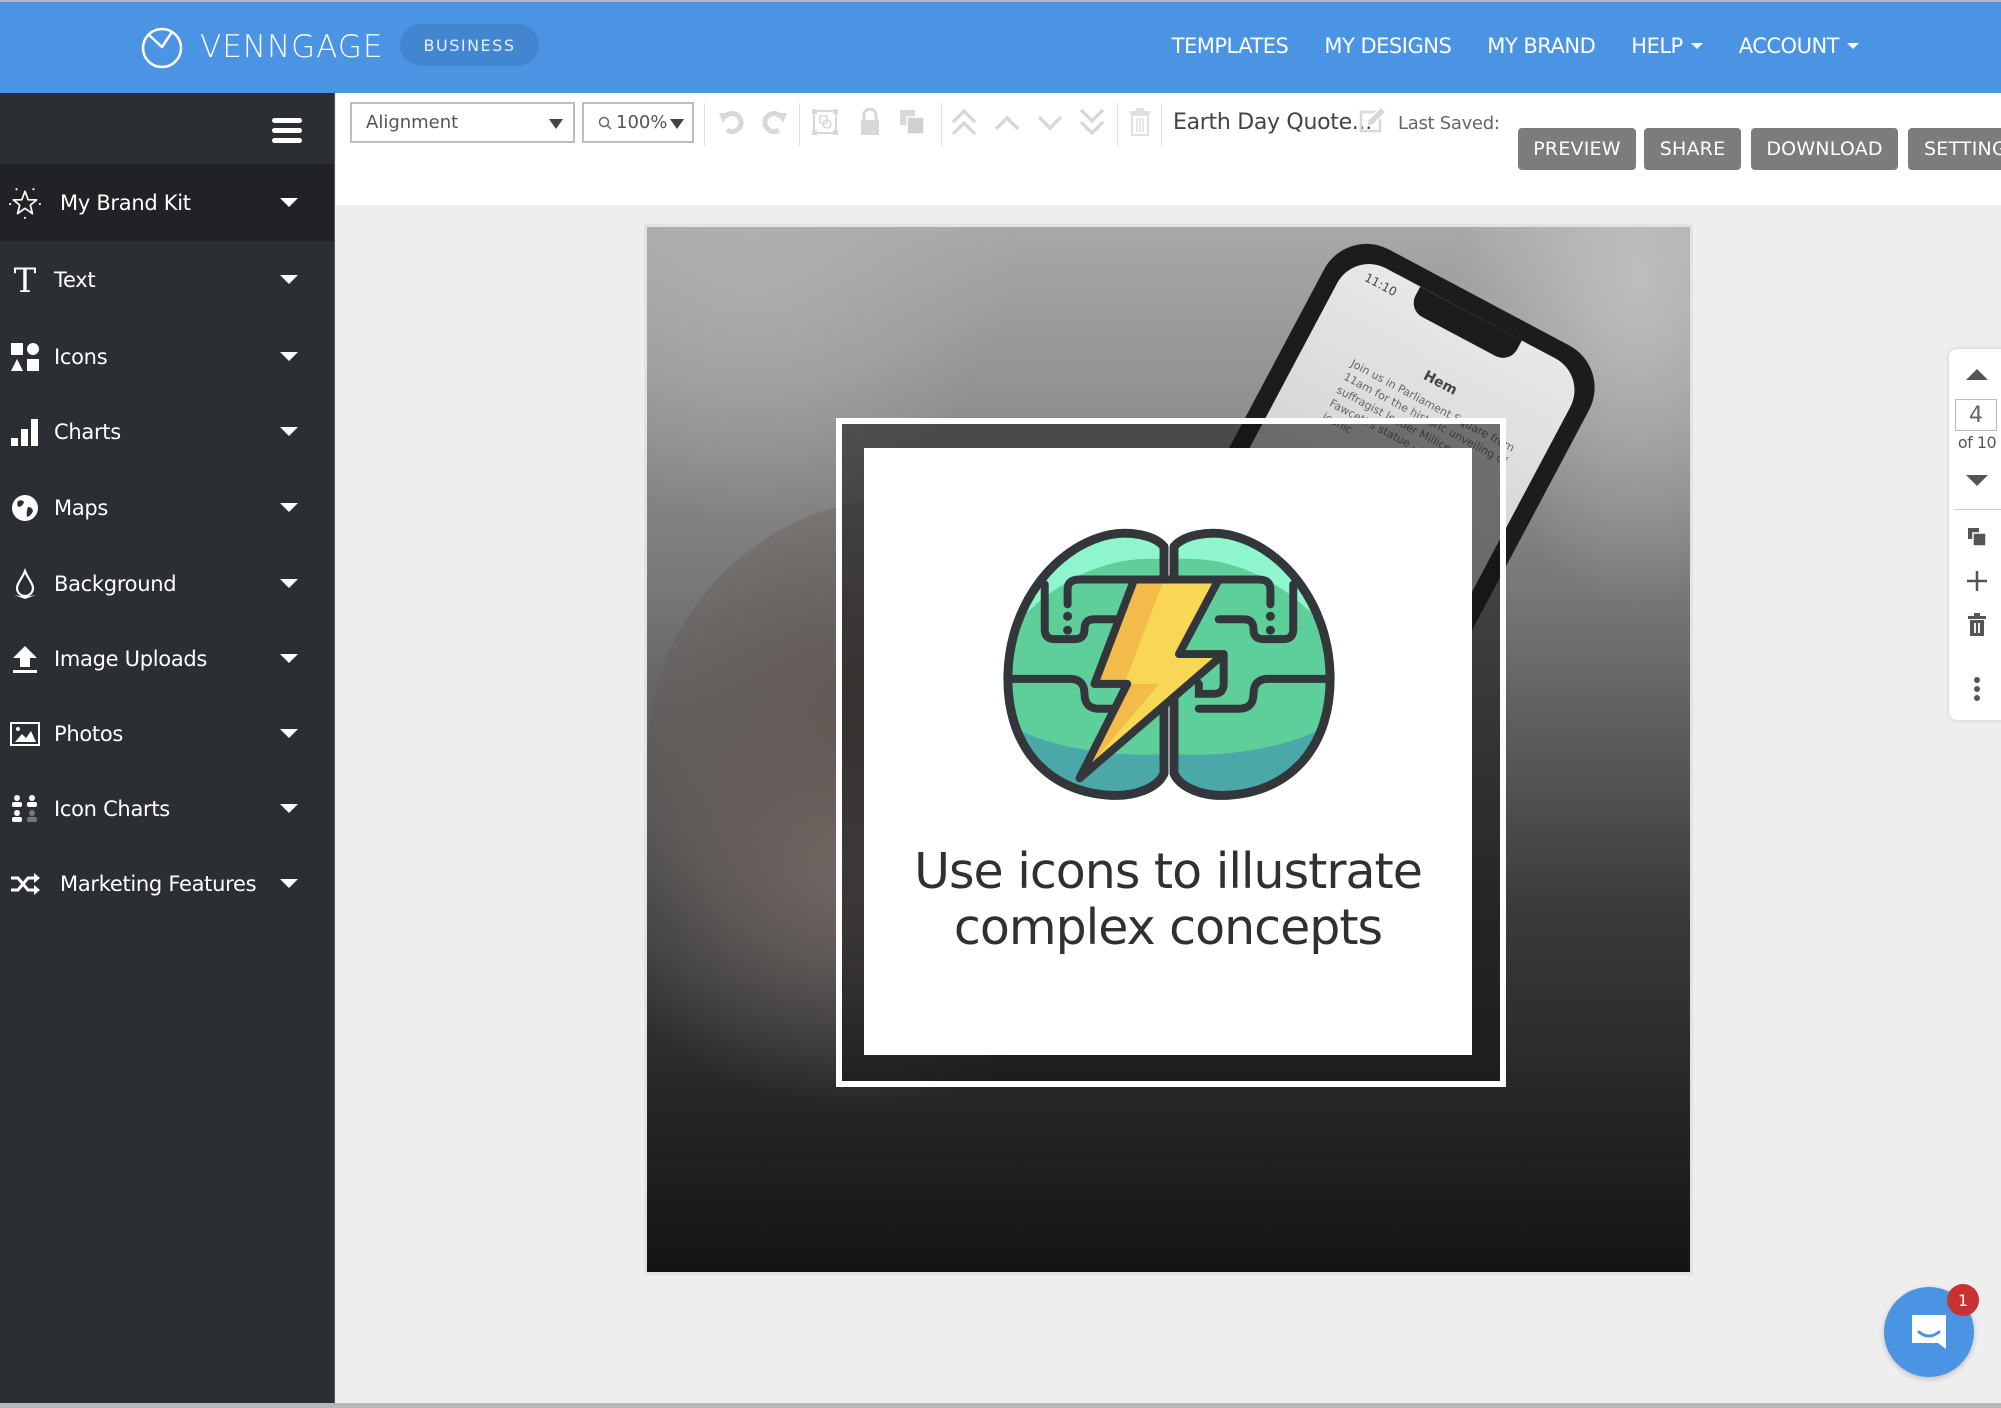 The width and height of the screenshot is (2001, 1408). What do you see at coordinates (158, 883) in the screenshot?
I see `sidebar-item-label: Marketing Features` at bounding box center [158, 883].